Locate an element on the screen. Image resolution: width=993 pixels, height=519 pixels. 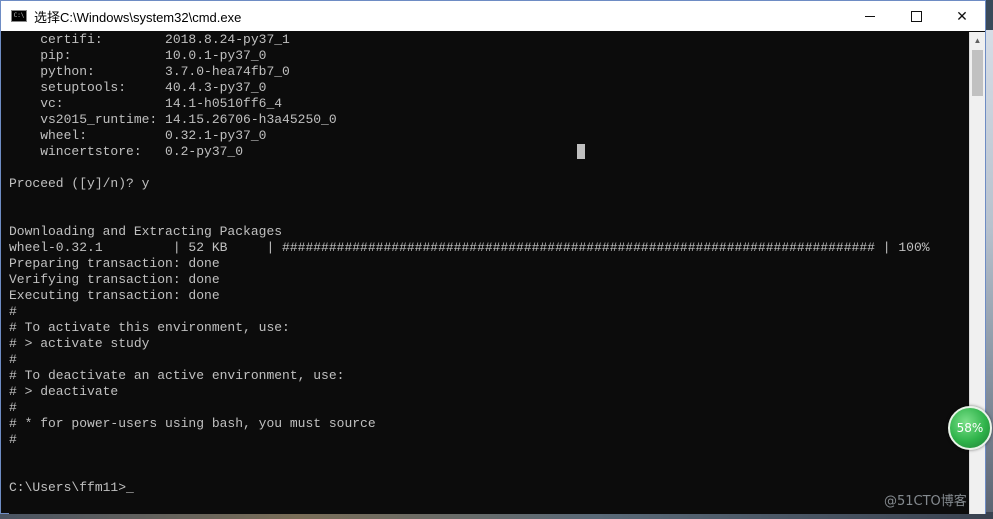
console-line: # To activate this environment, use: is located at coordinates (149, 327).